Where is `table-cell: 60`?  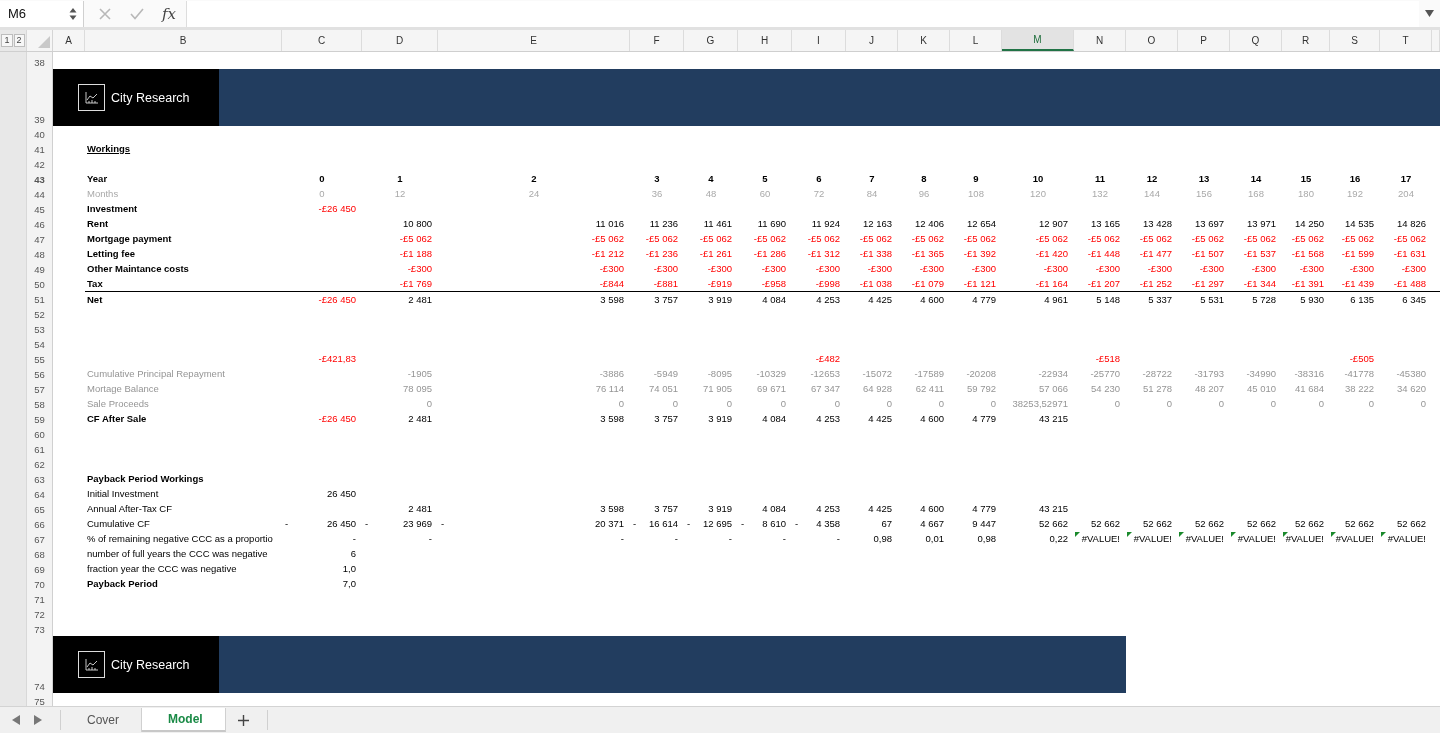 table-cell: 60 is located at coordinates (765, 193).